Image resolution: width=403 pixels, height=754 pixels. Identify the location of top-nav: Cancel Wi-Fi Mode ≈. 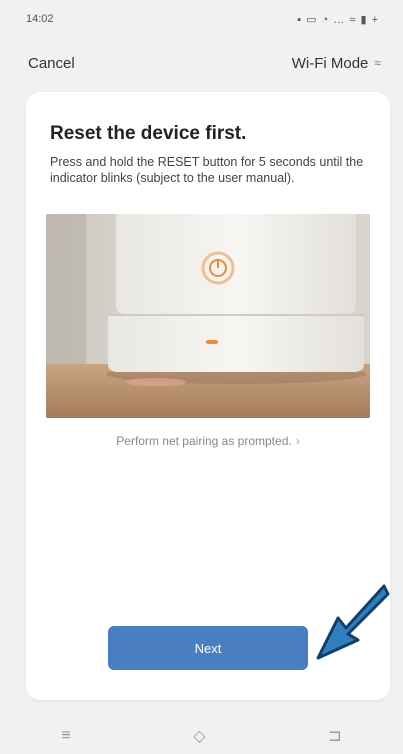
(201, 63).